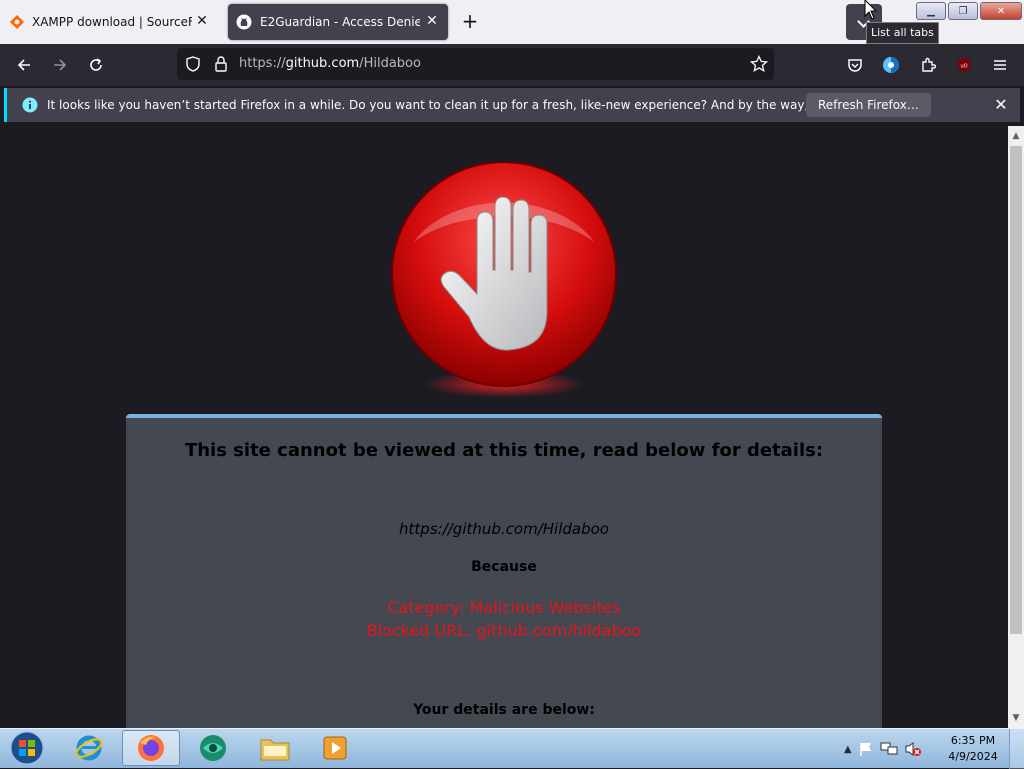  I want to click on forward-button, so click(60, 65).